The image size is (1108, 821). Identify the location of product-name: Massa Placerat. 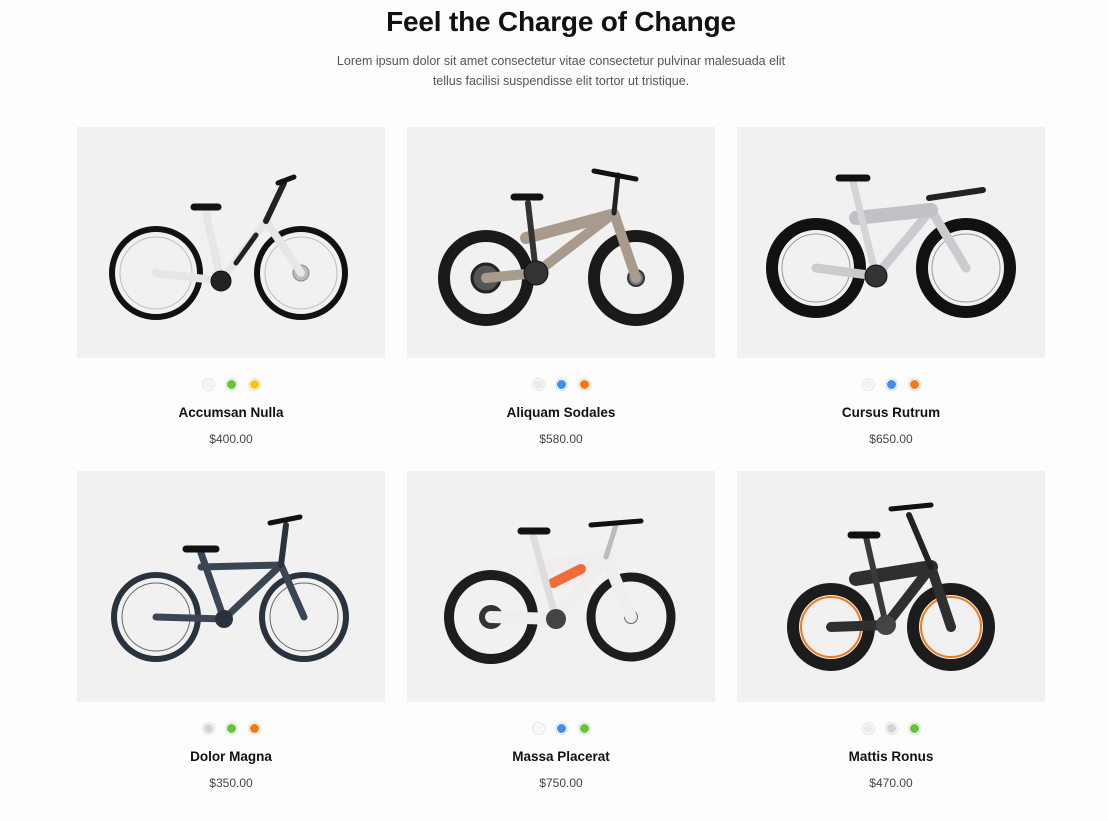
(561, 756).